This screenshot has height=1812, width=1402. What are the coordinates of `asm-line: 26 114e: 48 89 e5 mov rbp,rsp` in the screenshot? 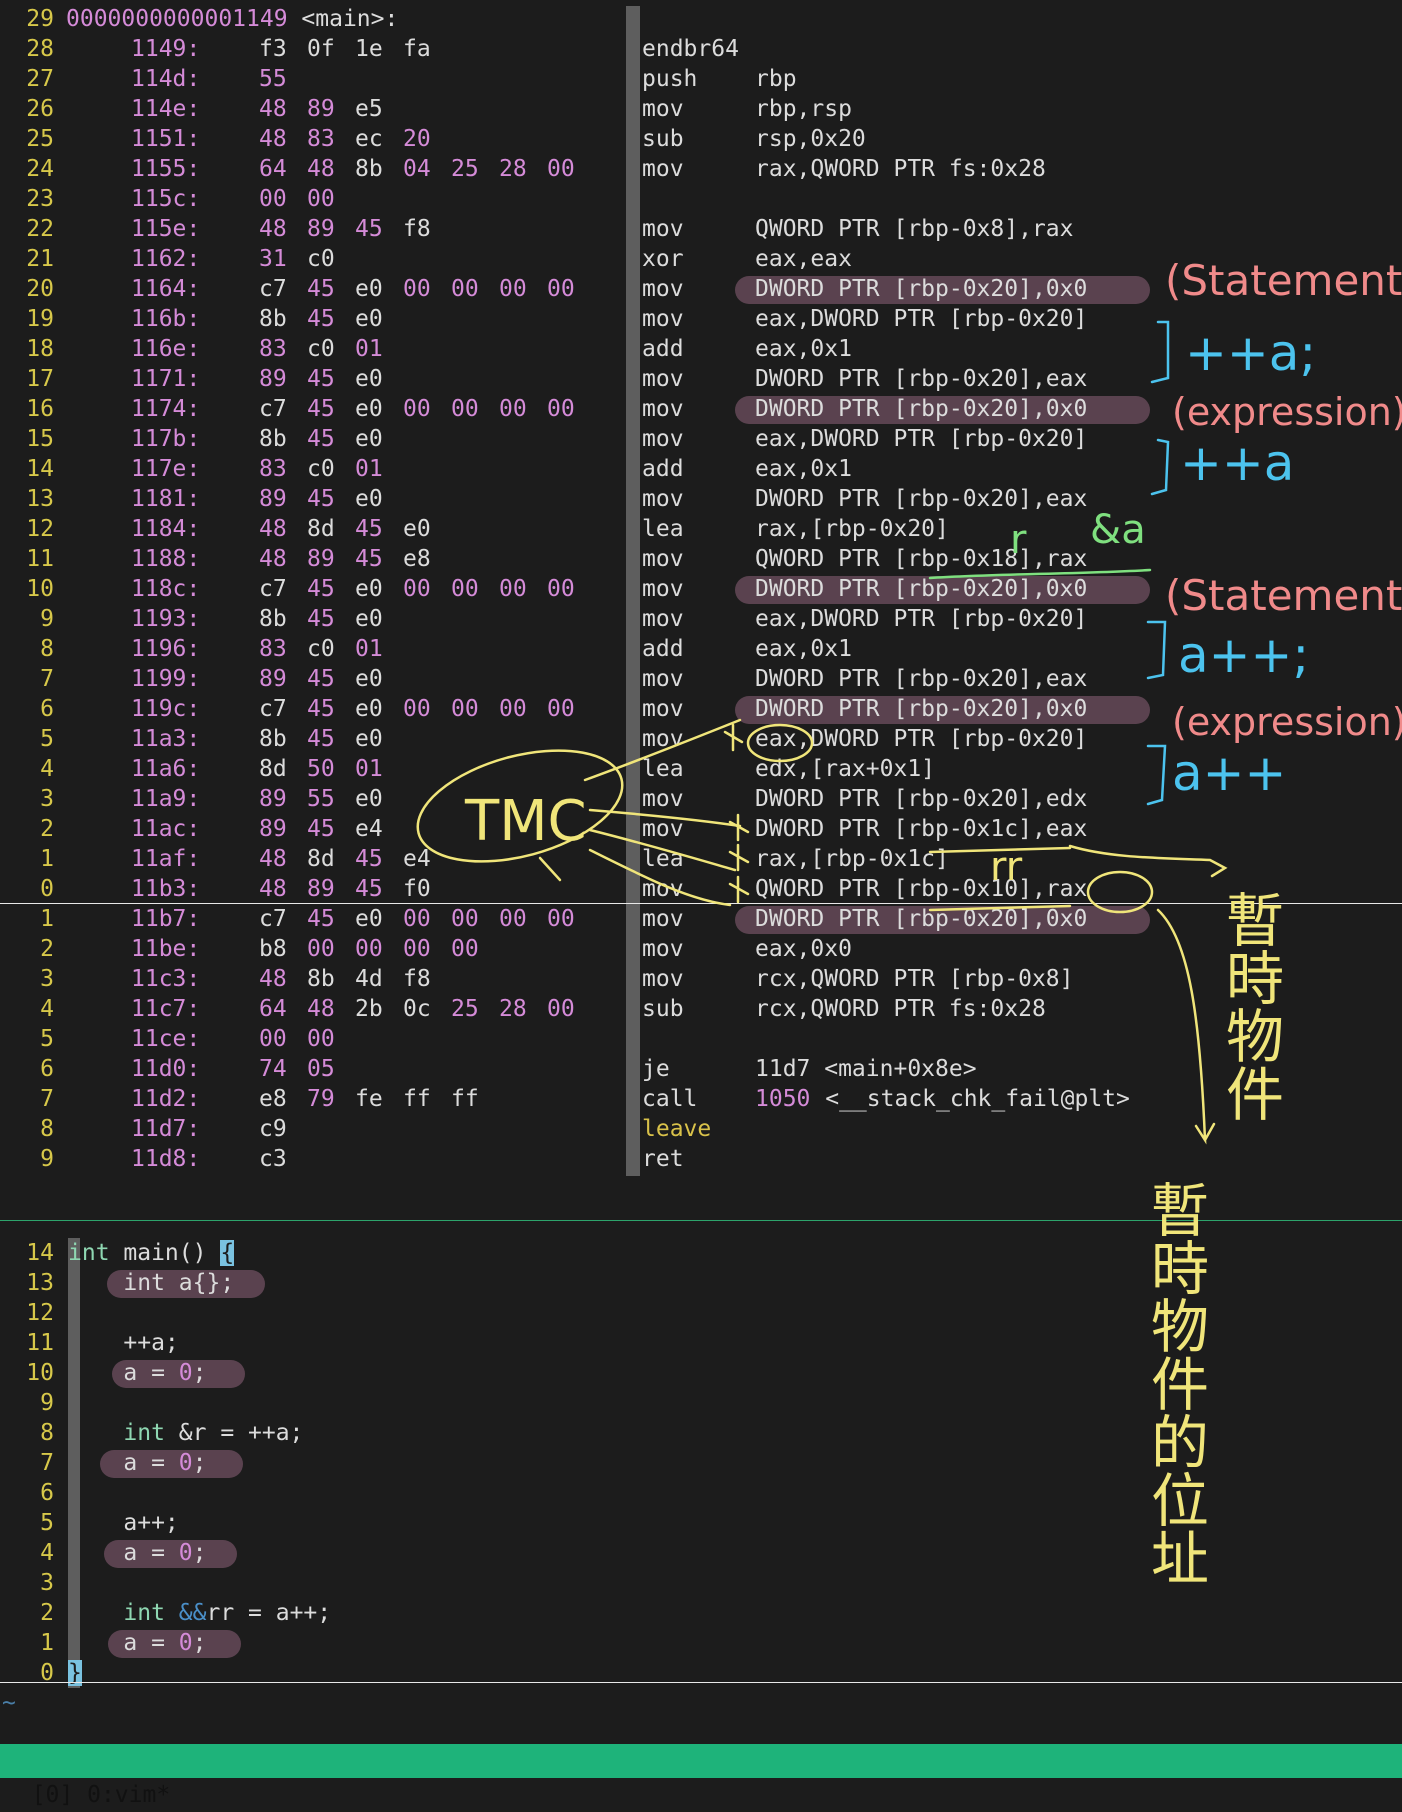 It's located at (701, 109).